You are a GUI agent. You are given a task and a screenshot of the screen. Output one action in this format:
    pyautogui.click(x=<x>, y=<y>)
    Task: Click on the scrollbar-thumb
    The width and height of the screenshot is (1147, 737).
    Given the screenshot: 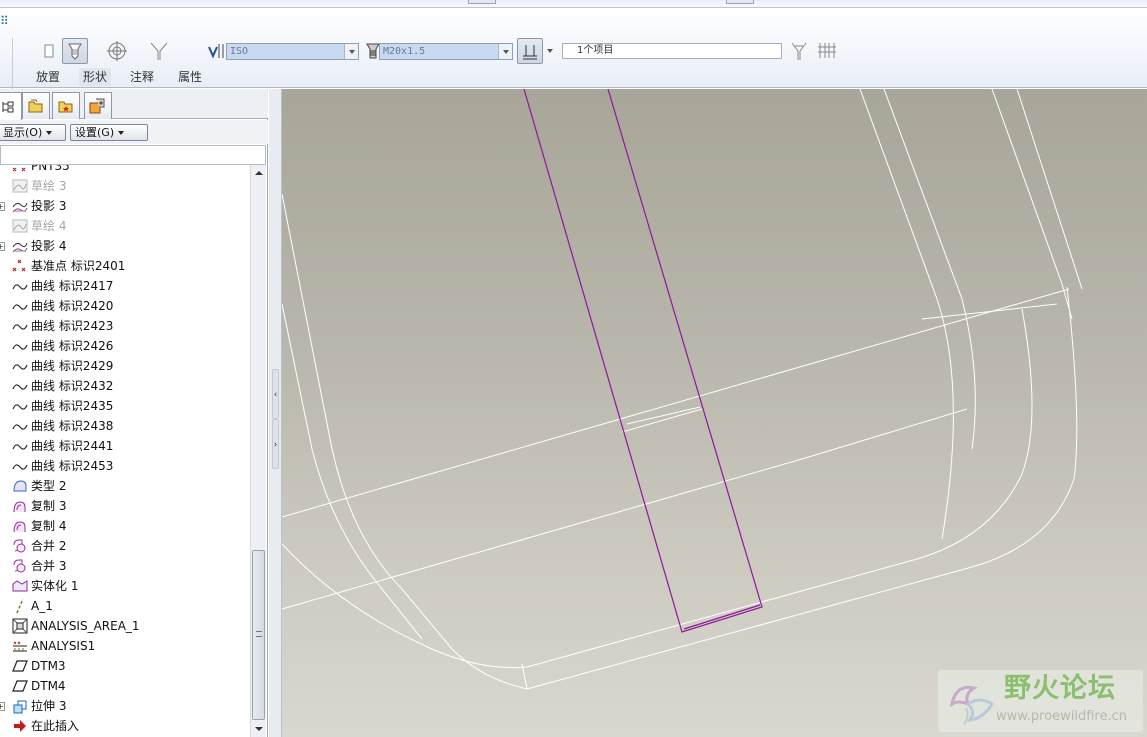 What is the action you would take?
    pyautogui.click(x=258, y=635)
    